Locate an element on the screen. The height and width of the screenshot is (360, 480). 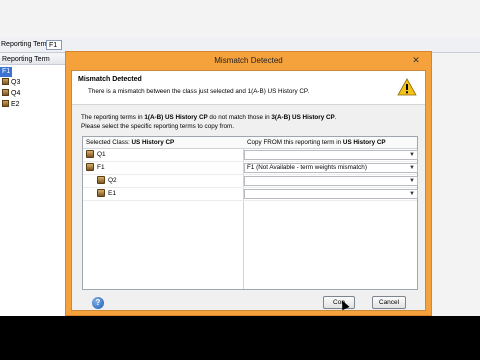
table-row: E1 ▼ is located at coordinates (250, 194).